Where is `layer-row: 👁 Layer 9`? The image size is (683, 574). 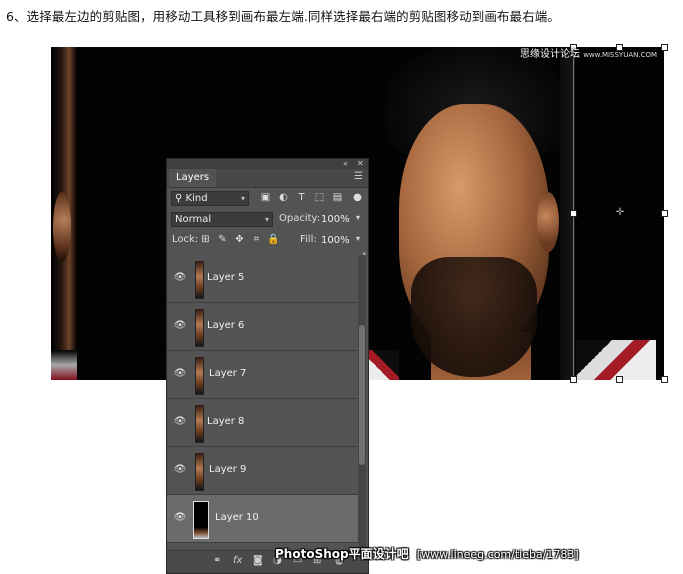
layer-row: 👁 Layer 9 is located at coordinates (262, 471).